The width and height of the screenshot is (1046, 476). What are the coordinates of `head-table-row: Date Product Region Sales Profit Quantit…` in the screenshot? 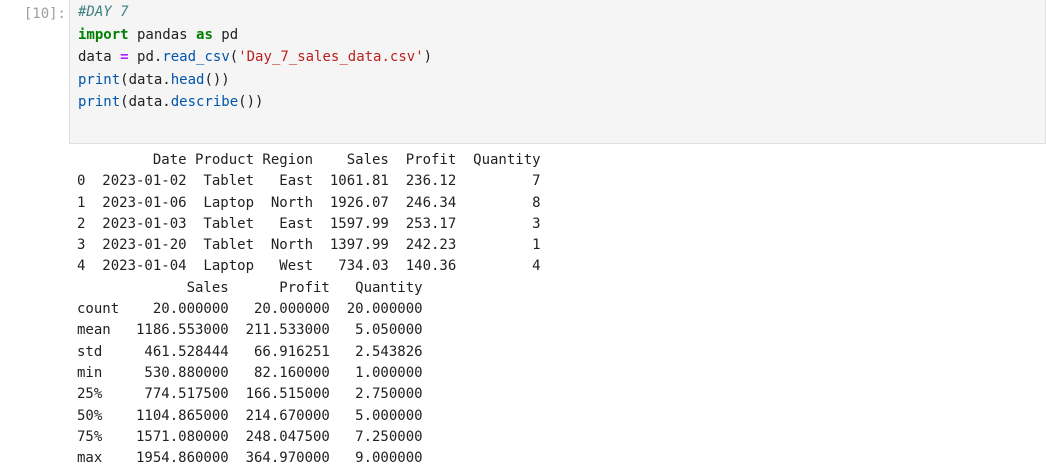 It's located at (309, 160).